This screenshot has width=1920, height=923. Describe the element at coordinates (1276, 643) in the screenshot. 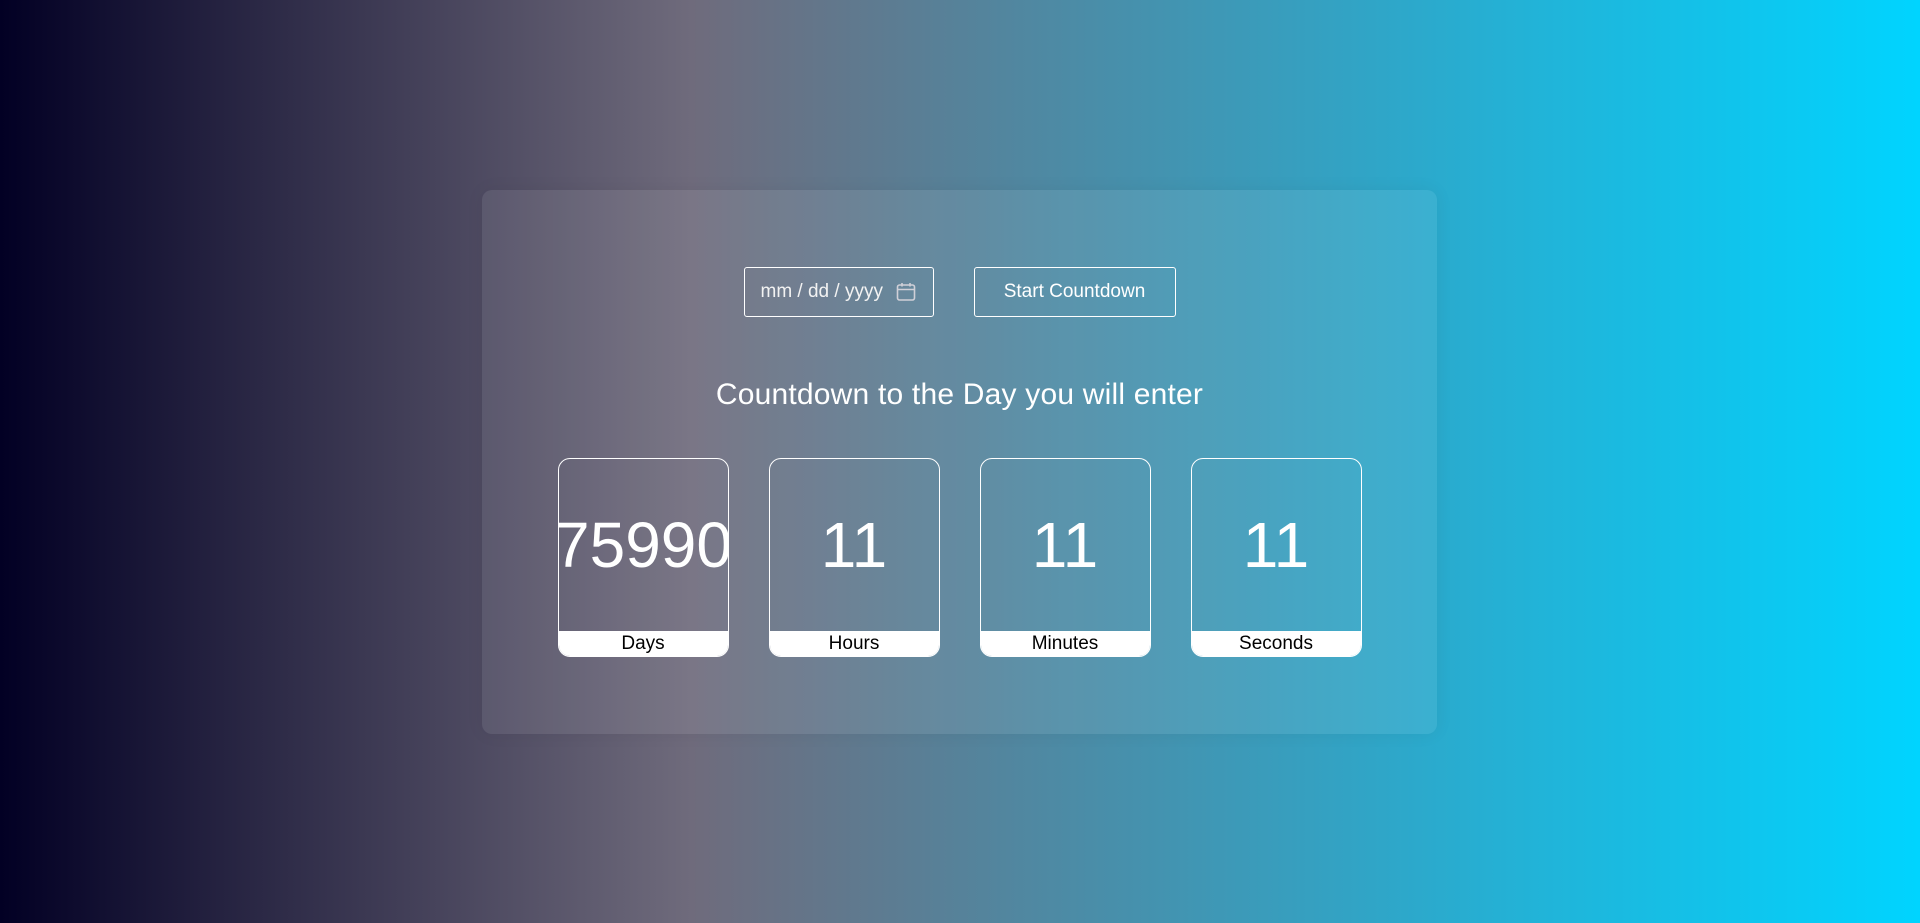

I see `seconds-label: Seconds` at that location.